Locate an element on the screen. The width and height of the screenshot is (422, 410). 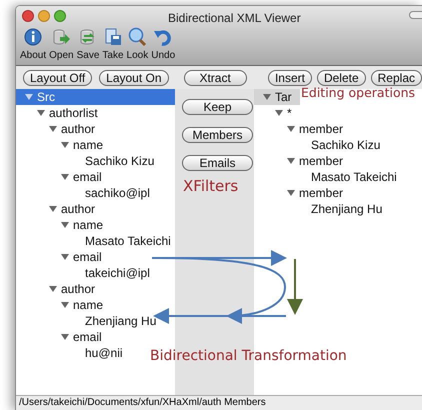
zoom-button is located at coordinates (60, 16).